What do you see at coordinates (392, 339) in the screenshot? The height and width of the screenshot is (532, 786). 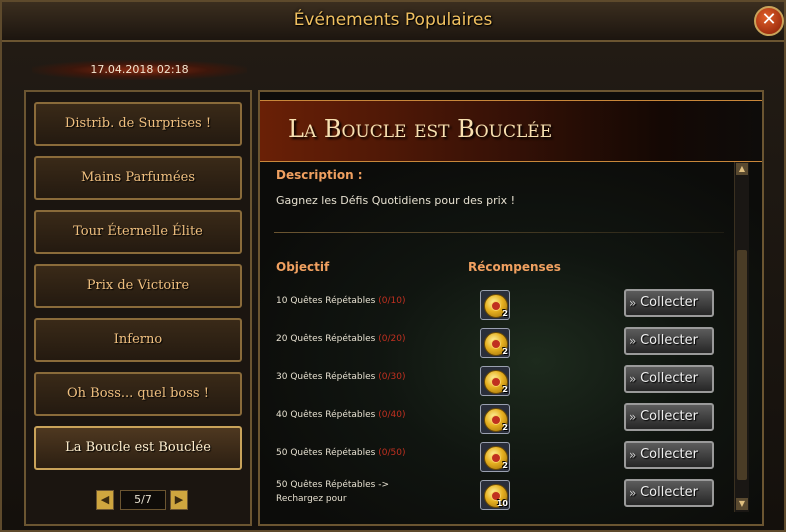 I see `objective-progress: (0/20)` at bounding box center [392, 339].